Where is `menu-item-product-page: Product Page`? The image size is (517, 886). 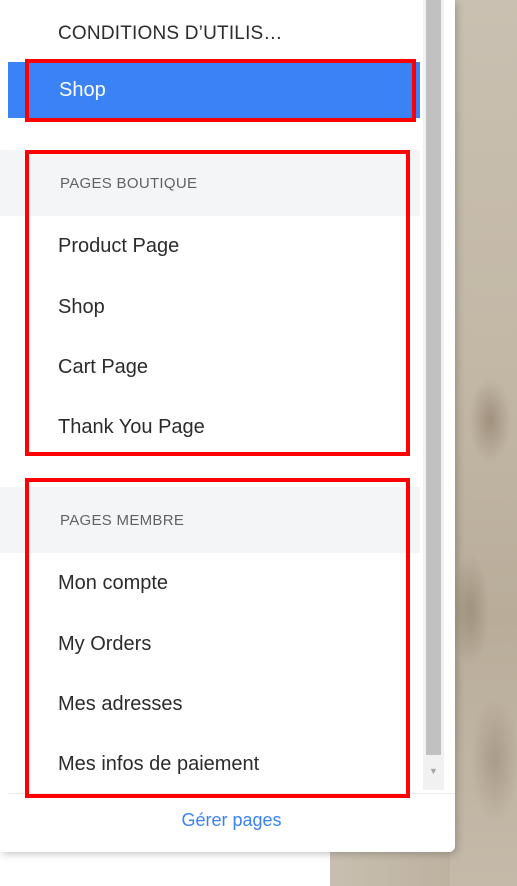
menu-item-product-page: Product Page is located at coordinates (214, 246).